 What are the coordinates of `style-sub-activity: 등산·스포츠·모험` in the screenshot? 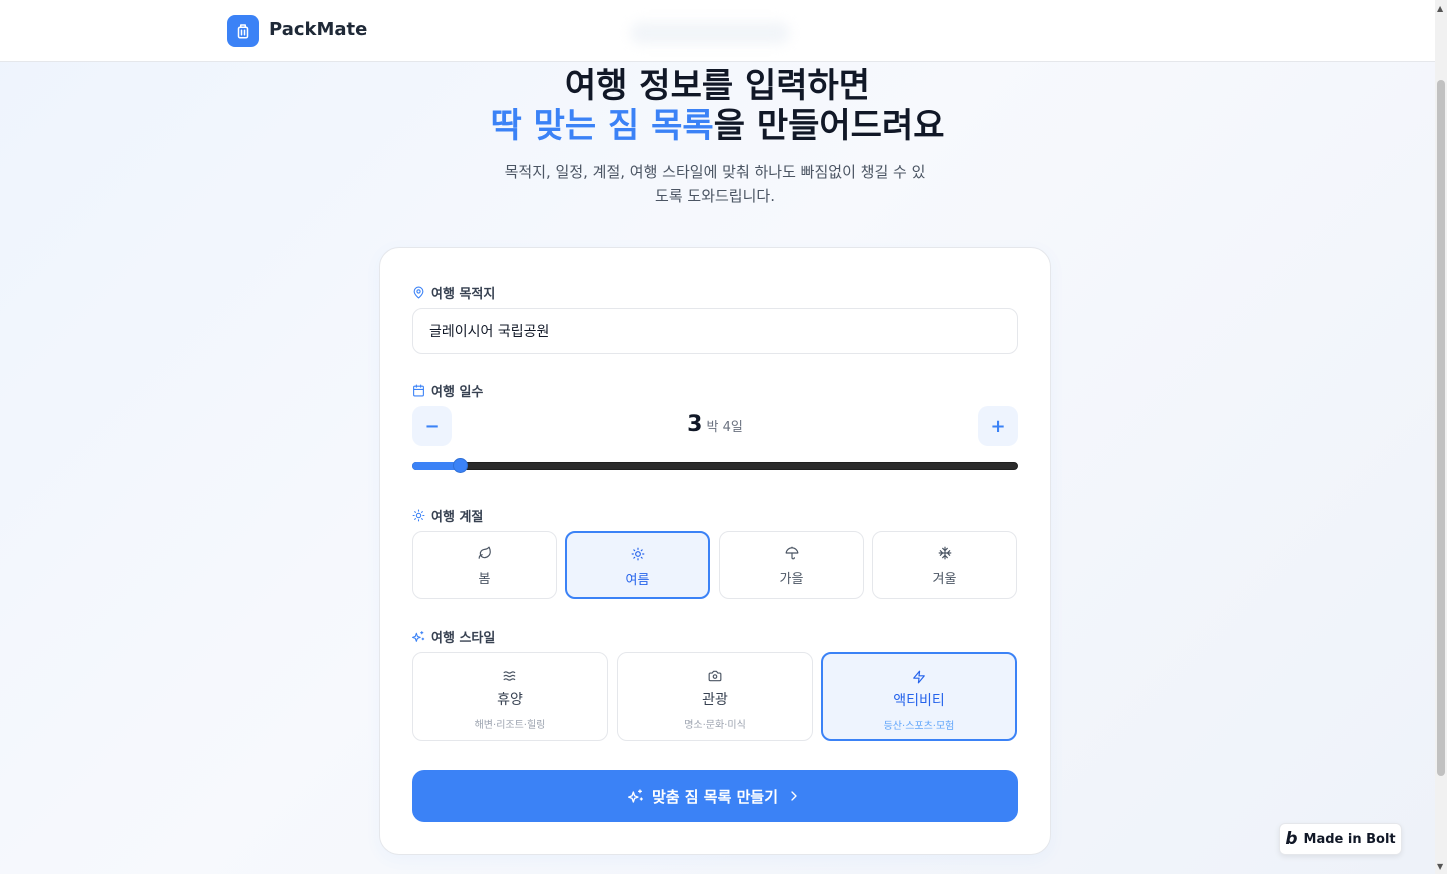 It's located at (919, 726).